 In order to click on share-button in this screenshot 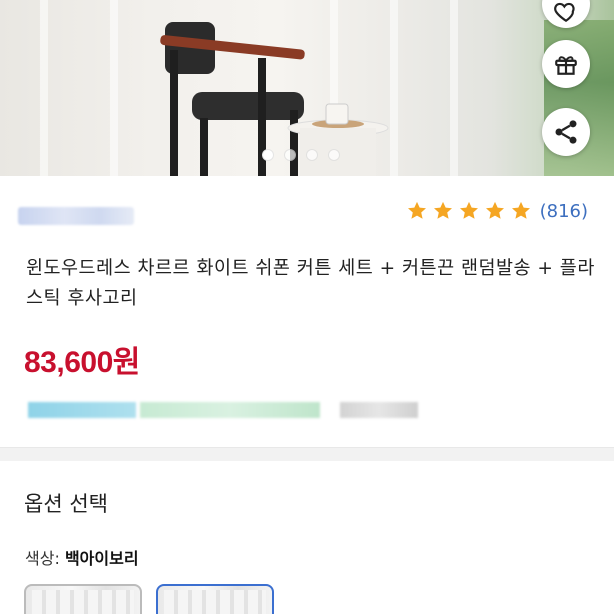, I will do `click(566, 132)`.